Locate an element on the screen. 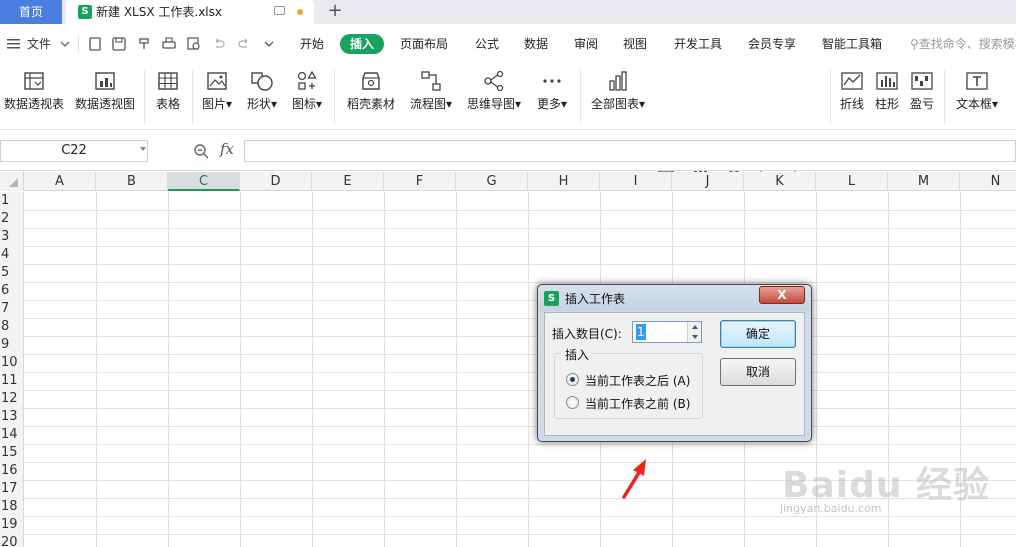 Image resolution: width=1016 pixels, height=547 pixels. row-header: 19 is located at coordinates (12, 525).